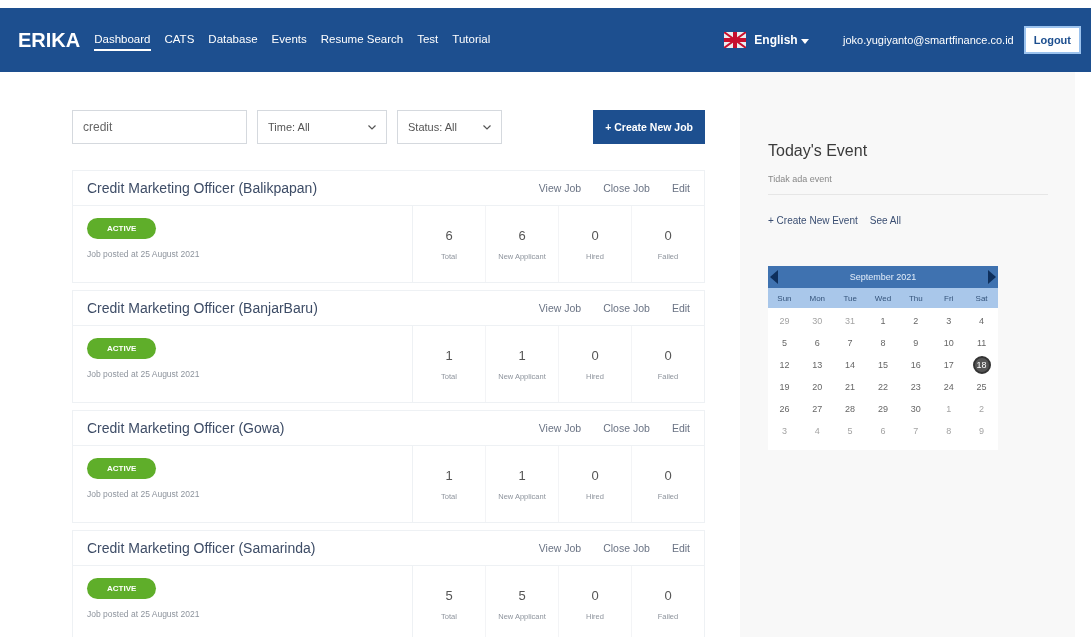 This screenshot has height=637, width=1091. What do you see at coordinates (313, 188) in the screenshot?
I see `job-title: Credit Marketing Officer (Balikpapan)` at bounding box center [313, 188].